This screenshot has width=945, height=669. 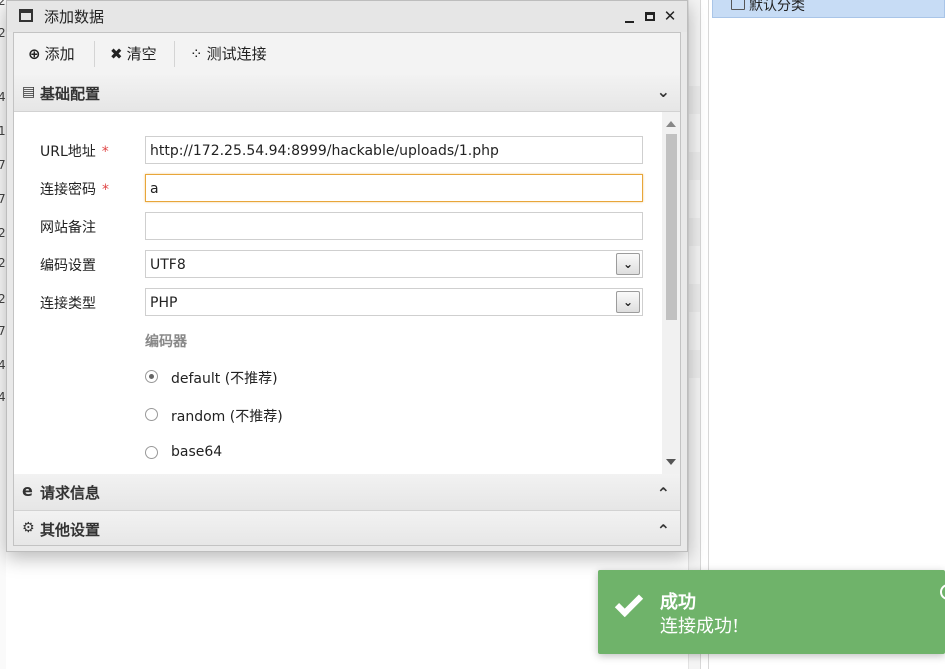 What do you see at coordinates (347, 16) in the screenshot?
I see `dialog-titlebar: 添加数据 ✕` at bounding box center [347, 16].